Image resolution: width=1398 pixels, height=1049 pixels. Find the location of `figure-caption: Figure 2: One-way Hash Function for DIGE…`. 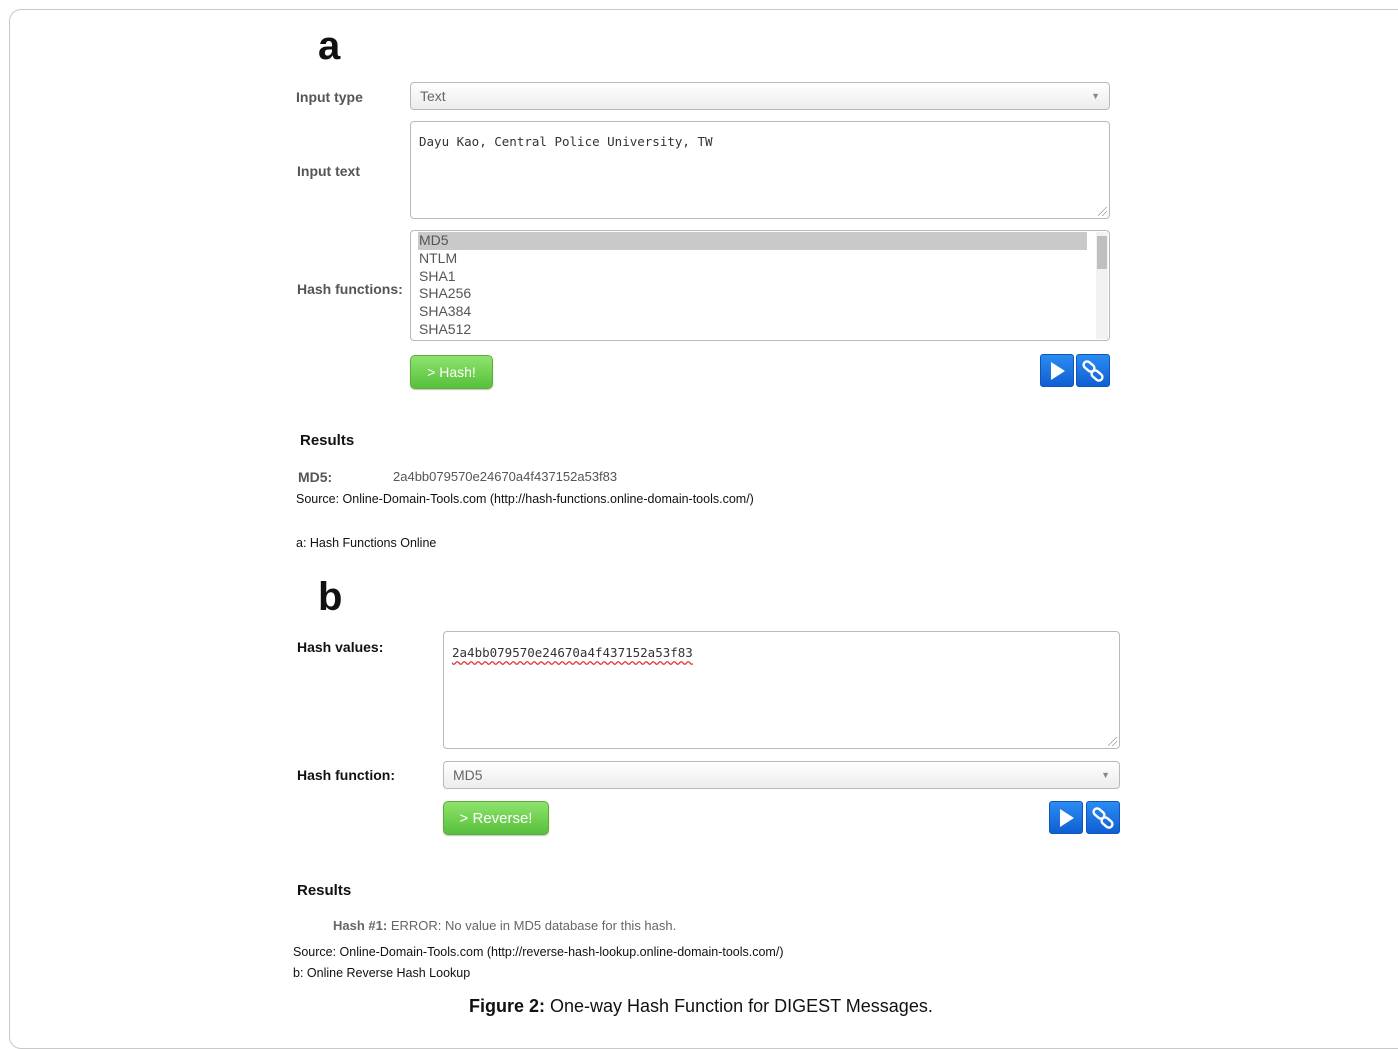

figure-caption: Figure 2: One-way Hash Function for DIGE… is located at coordinates (701, 1006).